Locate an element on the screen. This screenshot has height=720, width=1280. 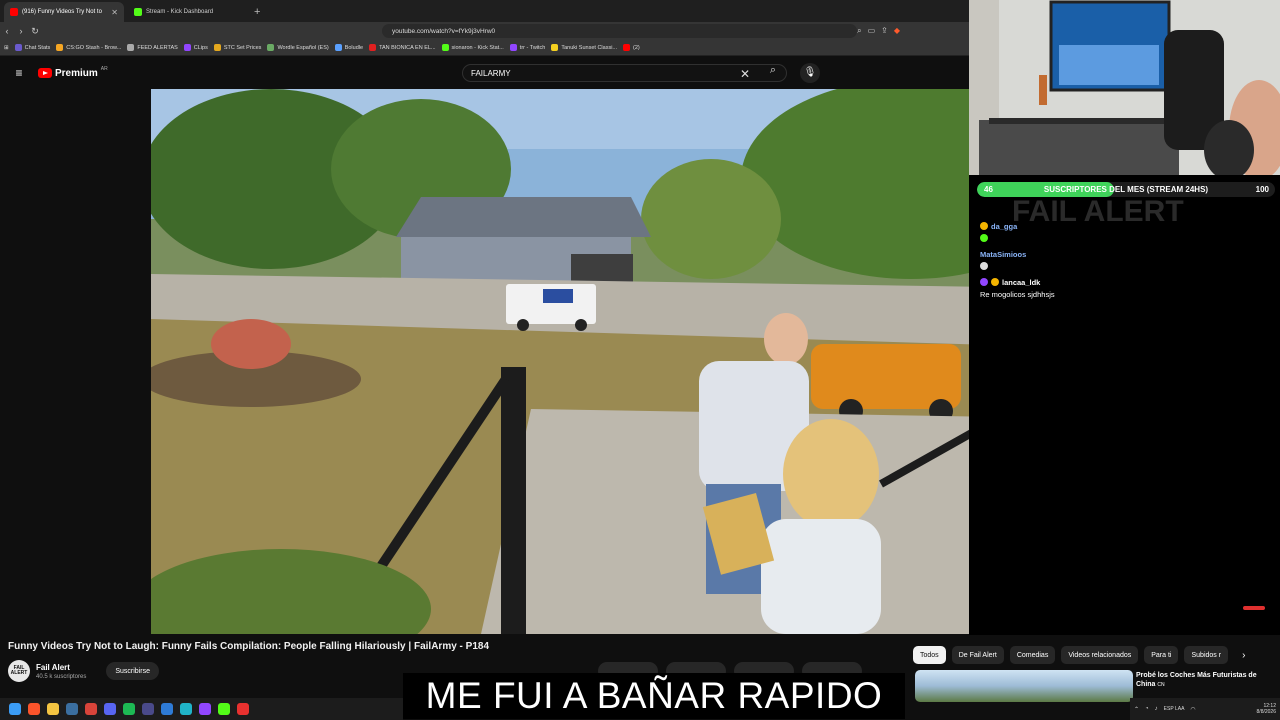
tab-label: Stream - Kick Dashboard is located at coordinates (180, 12).